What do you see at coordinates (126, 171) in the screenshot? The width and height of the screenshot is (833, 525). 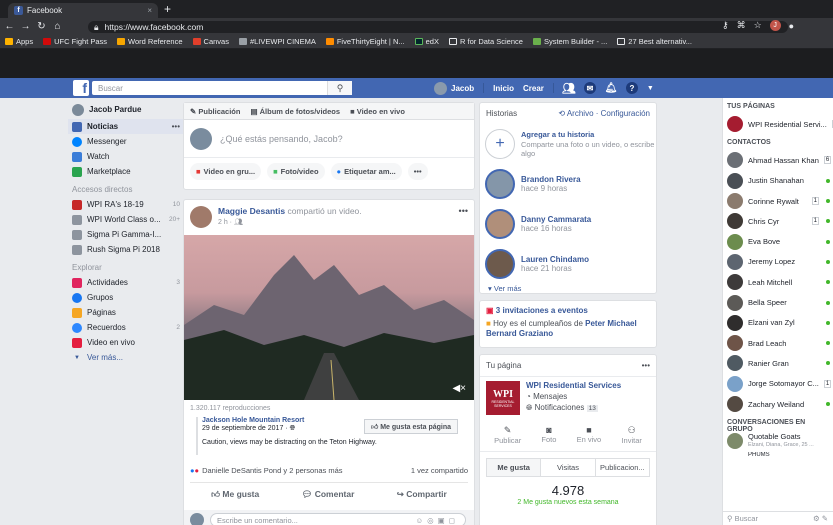 I see `sidebar-item-marketplace: Marketplace` at bounding box center [126, 171].